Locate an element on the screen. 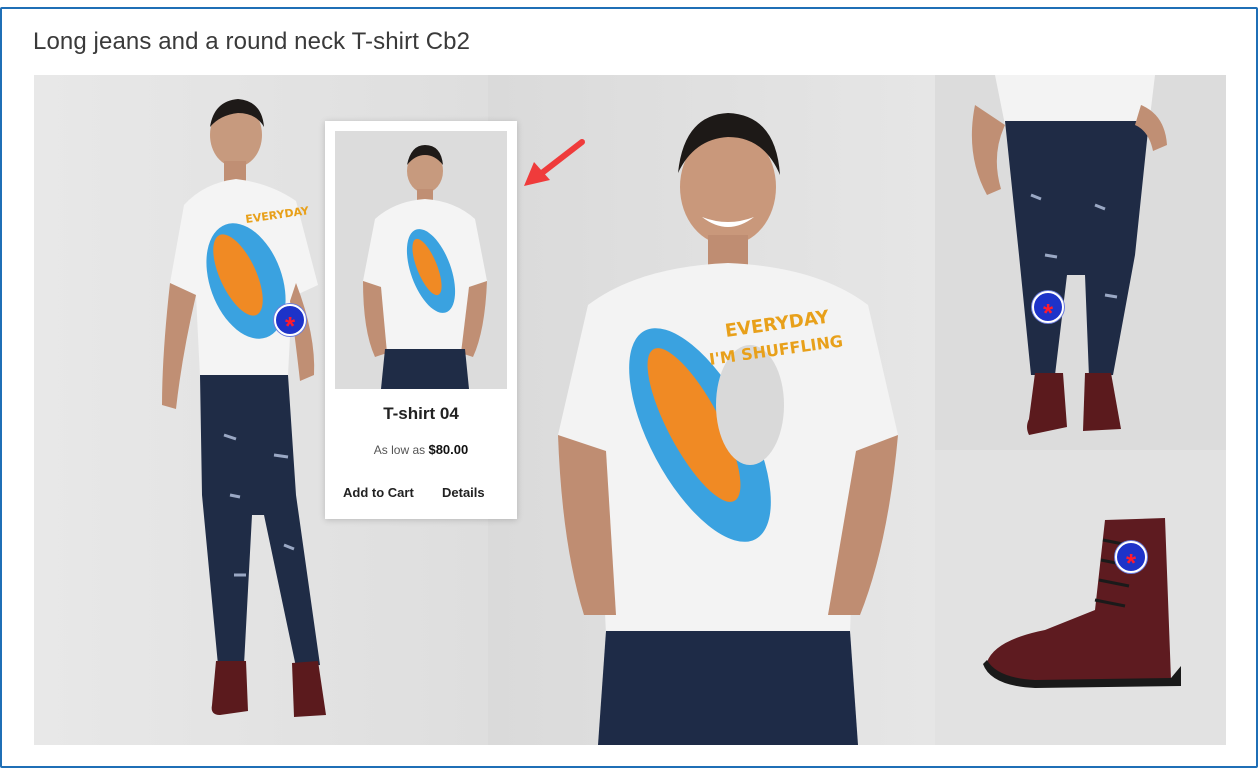 The image size is (1258, 768). add-to-cart-button: Add to Cart is located at coordinates (378, 492).